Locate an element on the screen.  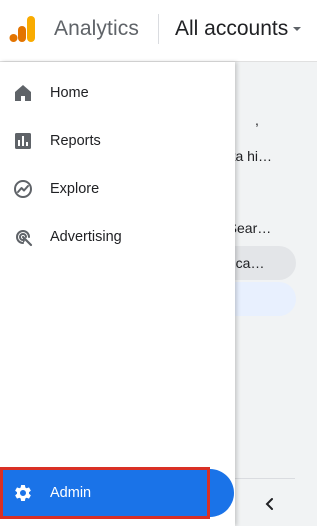
top-bar: Analytics All accounts is located at coordinates (158, 31).